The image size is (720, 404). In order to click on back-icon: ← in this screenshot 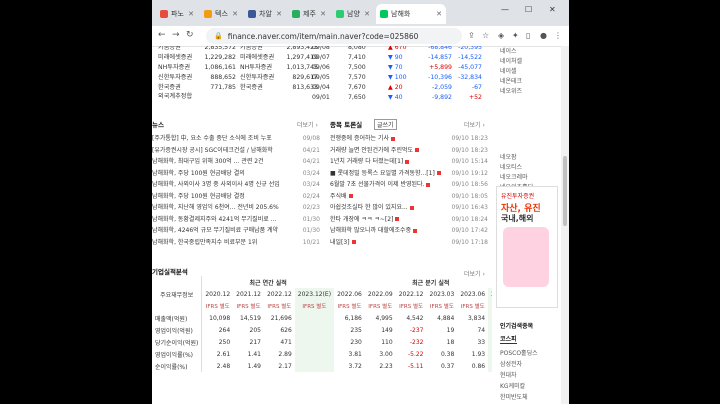, I will do `click(162, 35)`.